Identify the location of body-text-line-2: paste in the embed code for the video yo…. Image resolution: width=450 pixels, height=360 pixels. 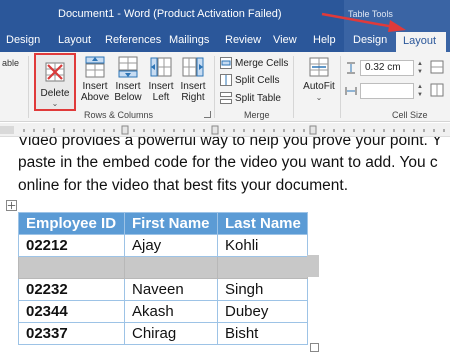
(228, 162).